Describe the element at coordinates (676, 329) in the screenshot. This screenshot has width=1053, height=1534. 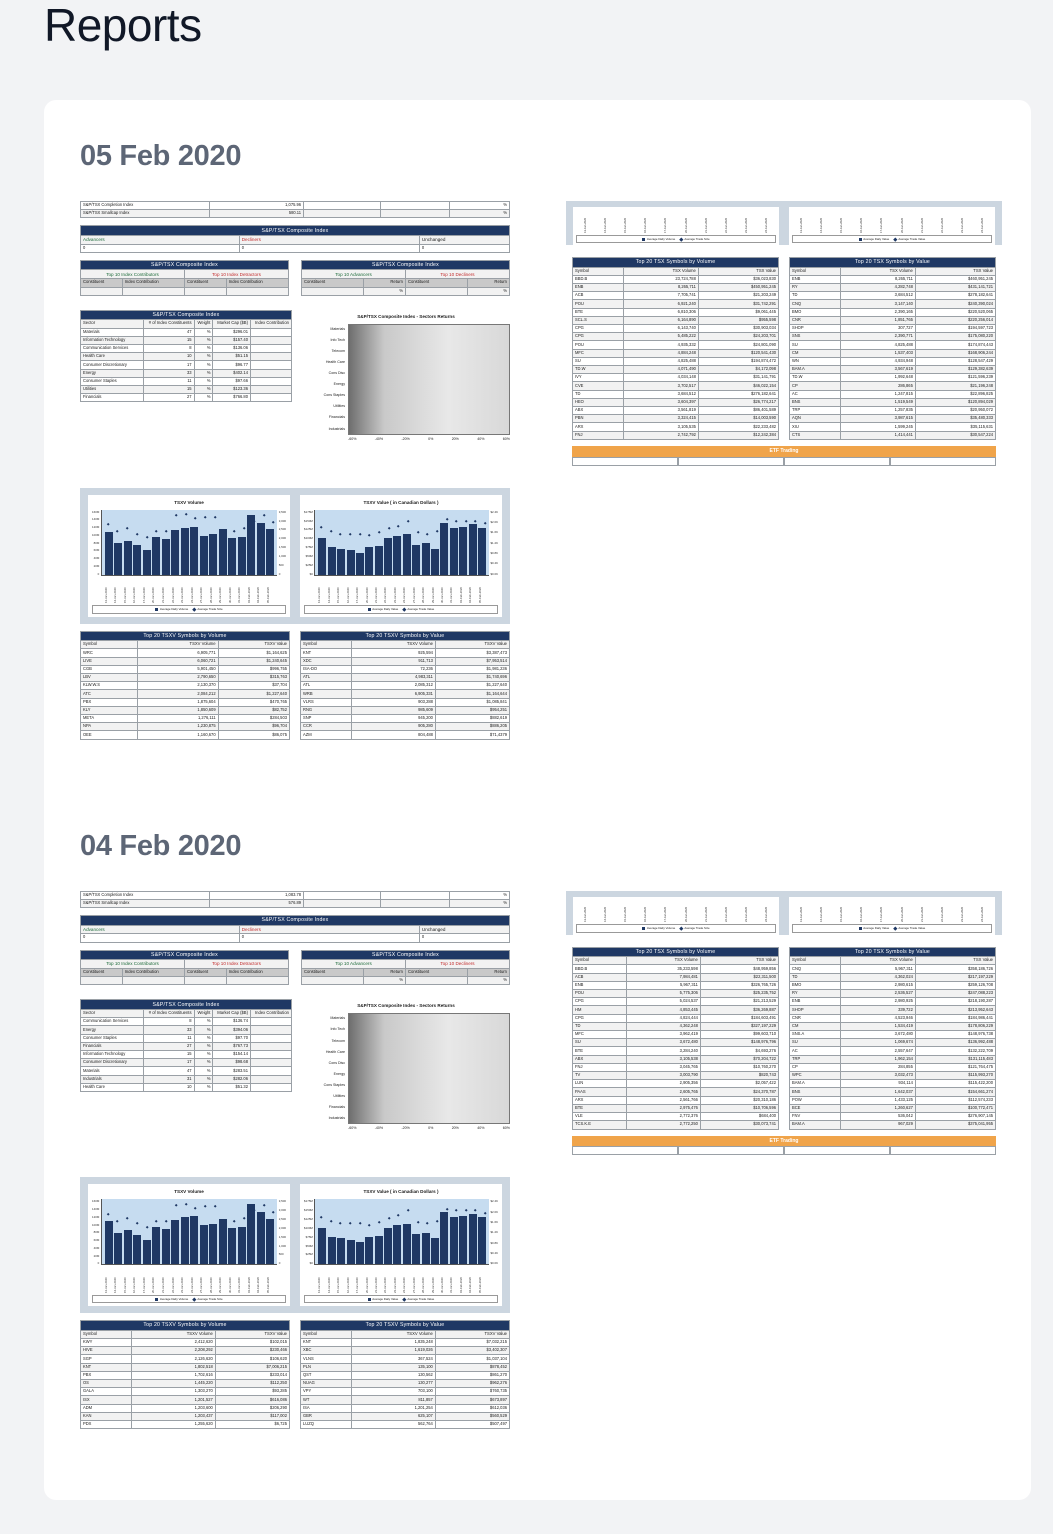
I see `table-row: CPG 6,143,740 $30,903,034` at that location.